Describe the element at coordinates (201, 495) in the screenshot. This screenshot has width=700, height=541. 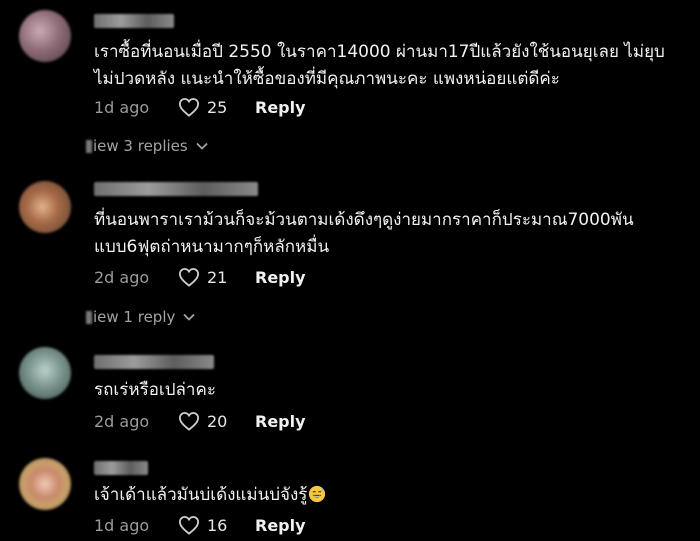
I see `comment-text-body: เจ้าเด้าแล้วมันบ่เด้งแม่นบ่จังรู้` at that location.